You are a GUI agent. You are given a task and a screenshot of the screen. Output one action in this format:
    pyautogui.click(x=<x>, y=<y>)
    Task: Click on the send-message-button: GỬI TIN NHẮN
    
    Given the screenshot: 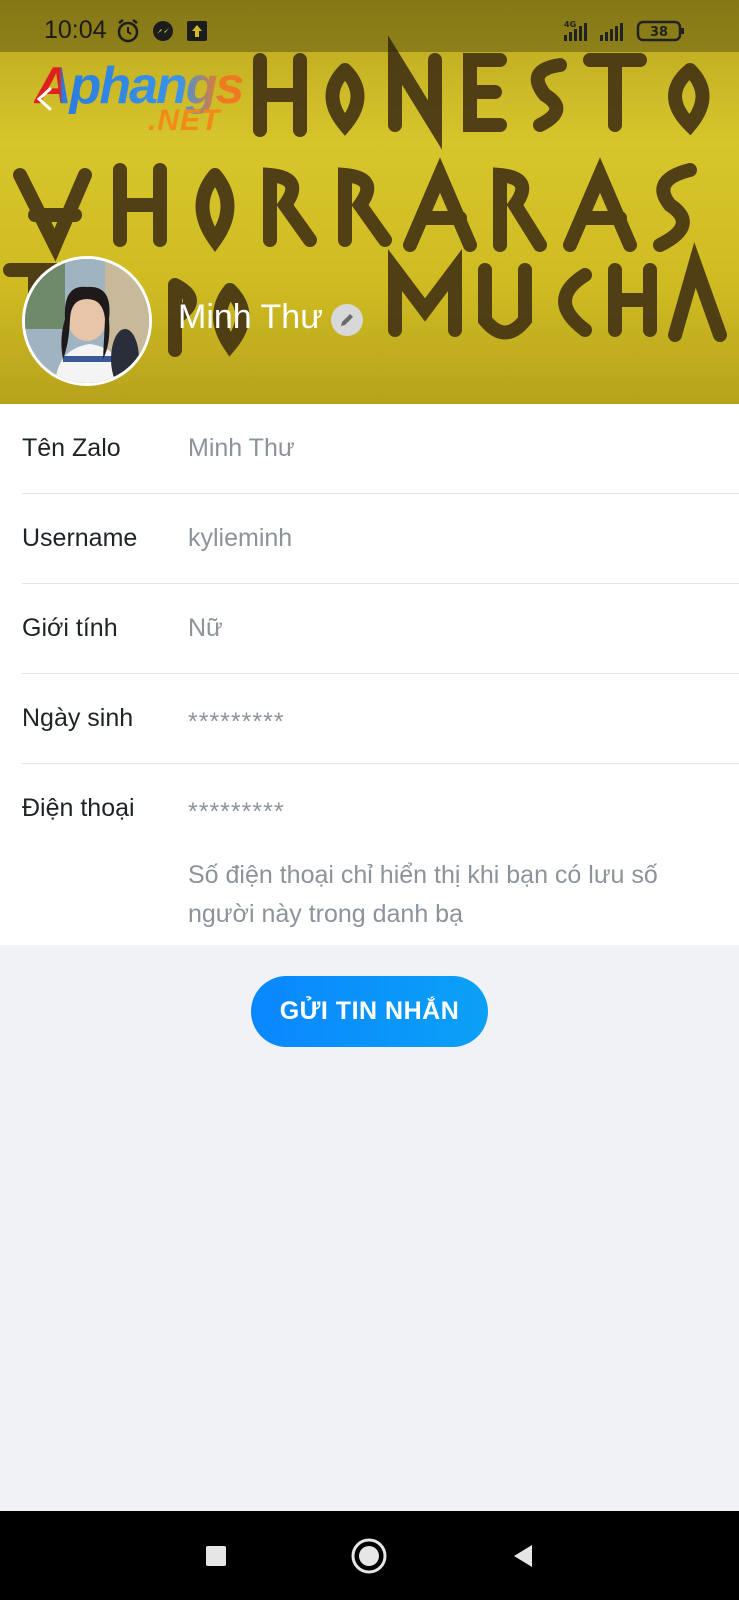 What is the action you would take?
    pyautogui.click(x=369, y=1011)
    